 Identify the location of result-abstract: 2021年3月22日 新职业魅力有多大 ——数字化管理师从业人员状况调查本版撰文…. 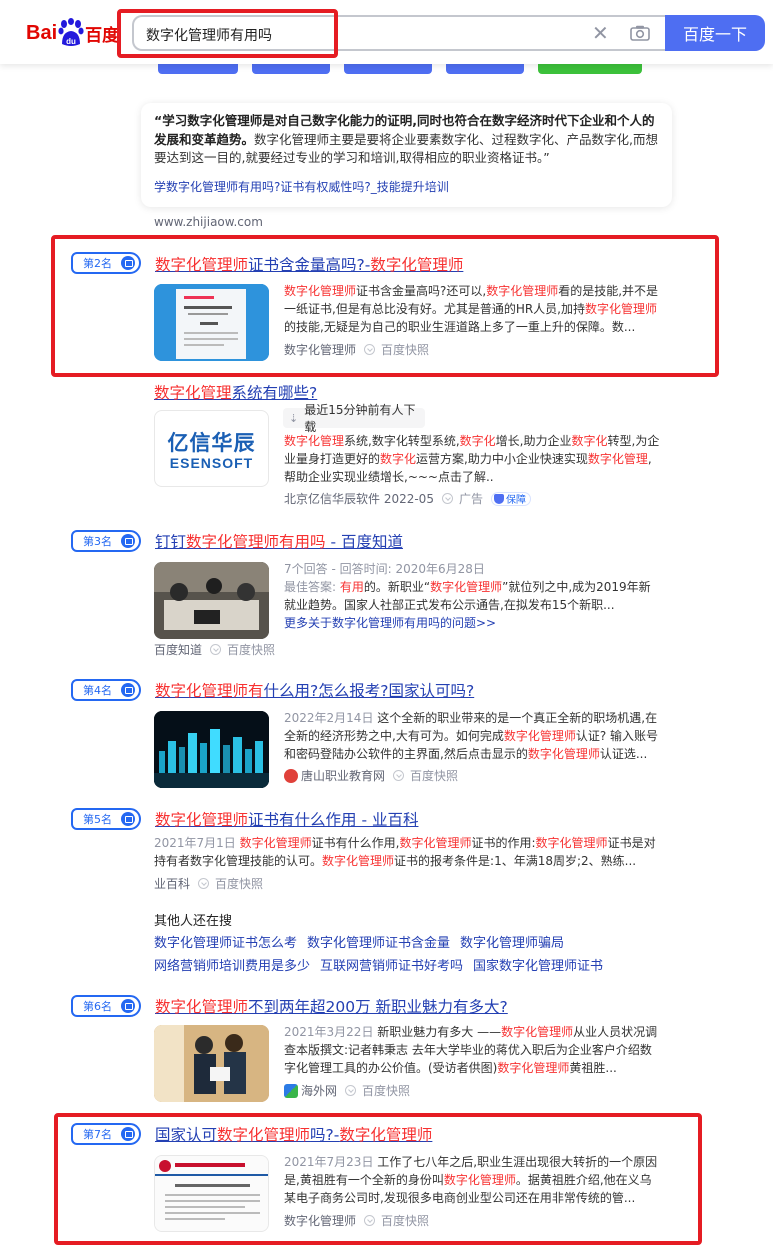
(473, 1050).